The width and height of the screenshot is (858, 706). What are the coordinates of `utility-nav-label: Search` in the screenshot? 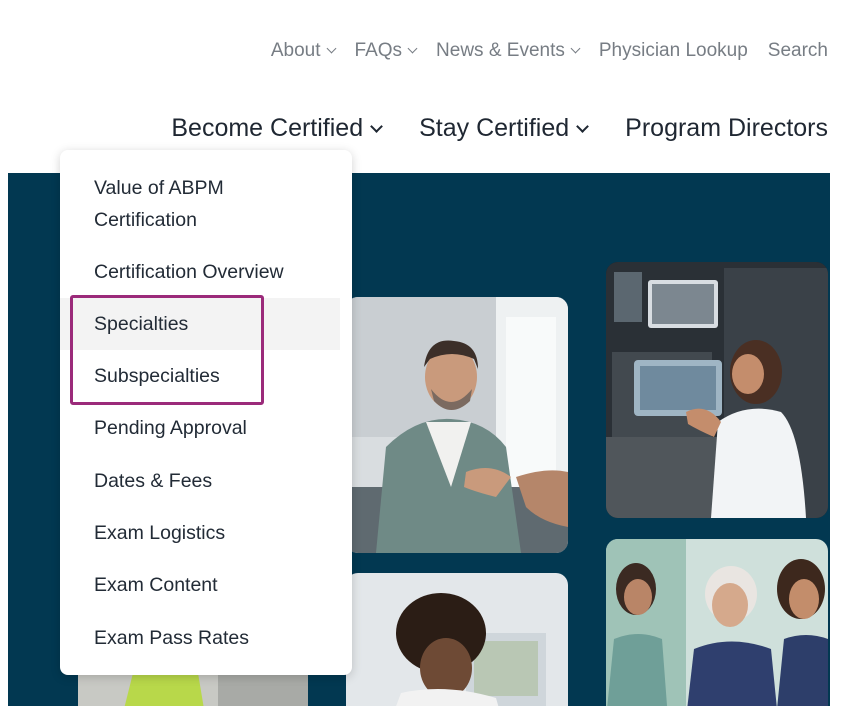 It's located at (797, 50).